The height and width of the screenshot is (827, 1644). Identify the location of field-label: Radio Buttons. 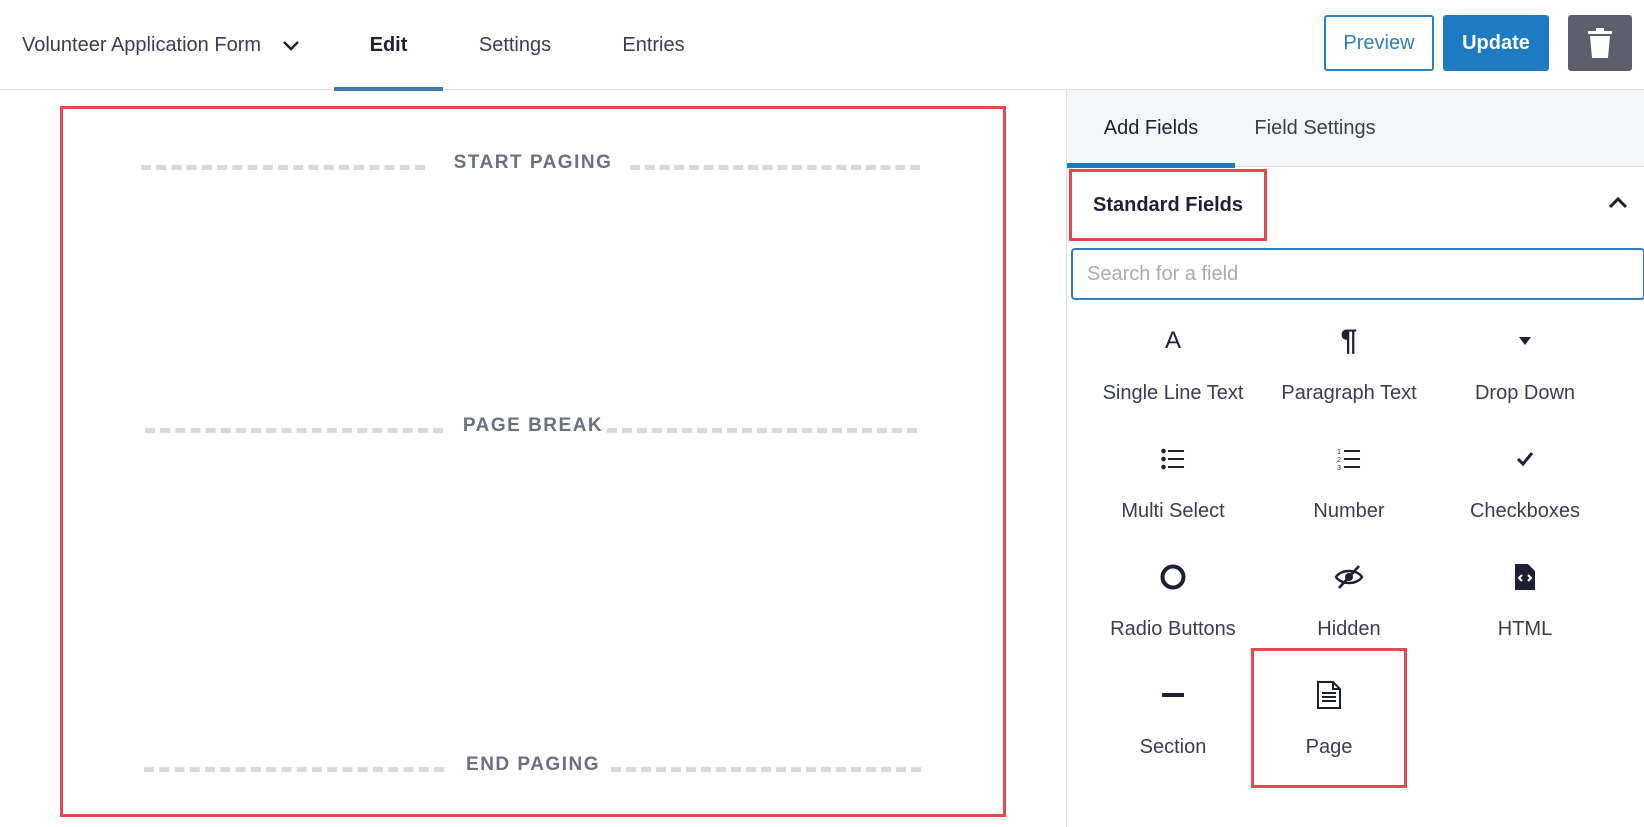
(1173, 629).